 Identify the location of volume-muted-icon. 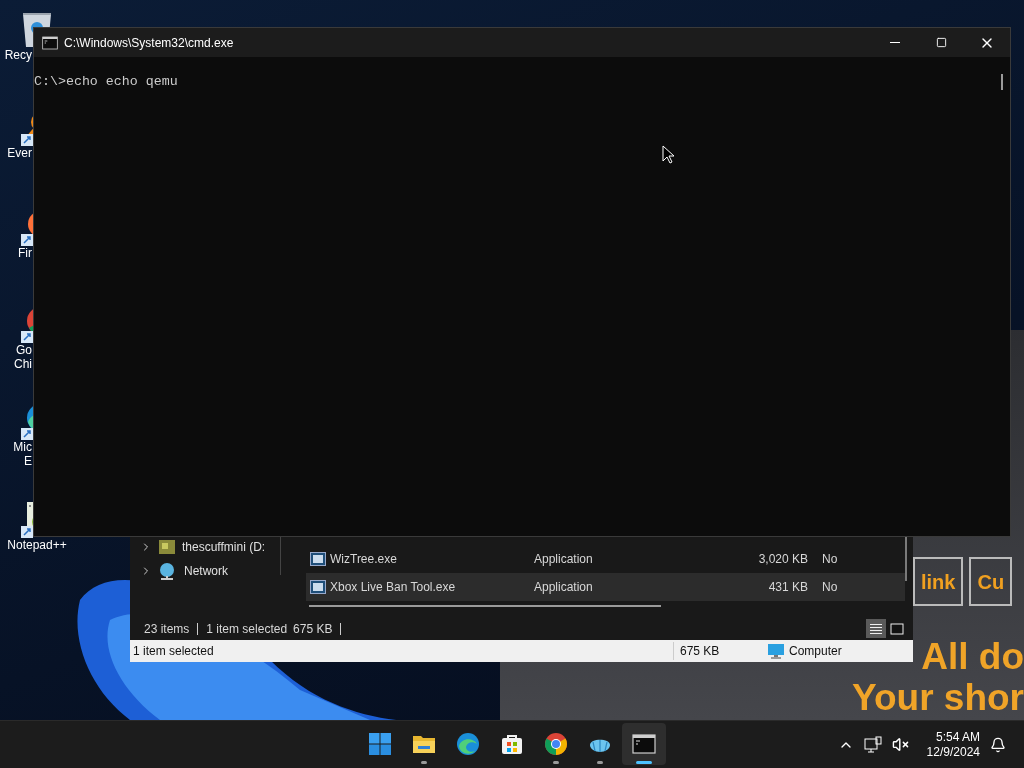
(900, 744).